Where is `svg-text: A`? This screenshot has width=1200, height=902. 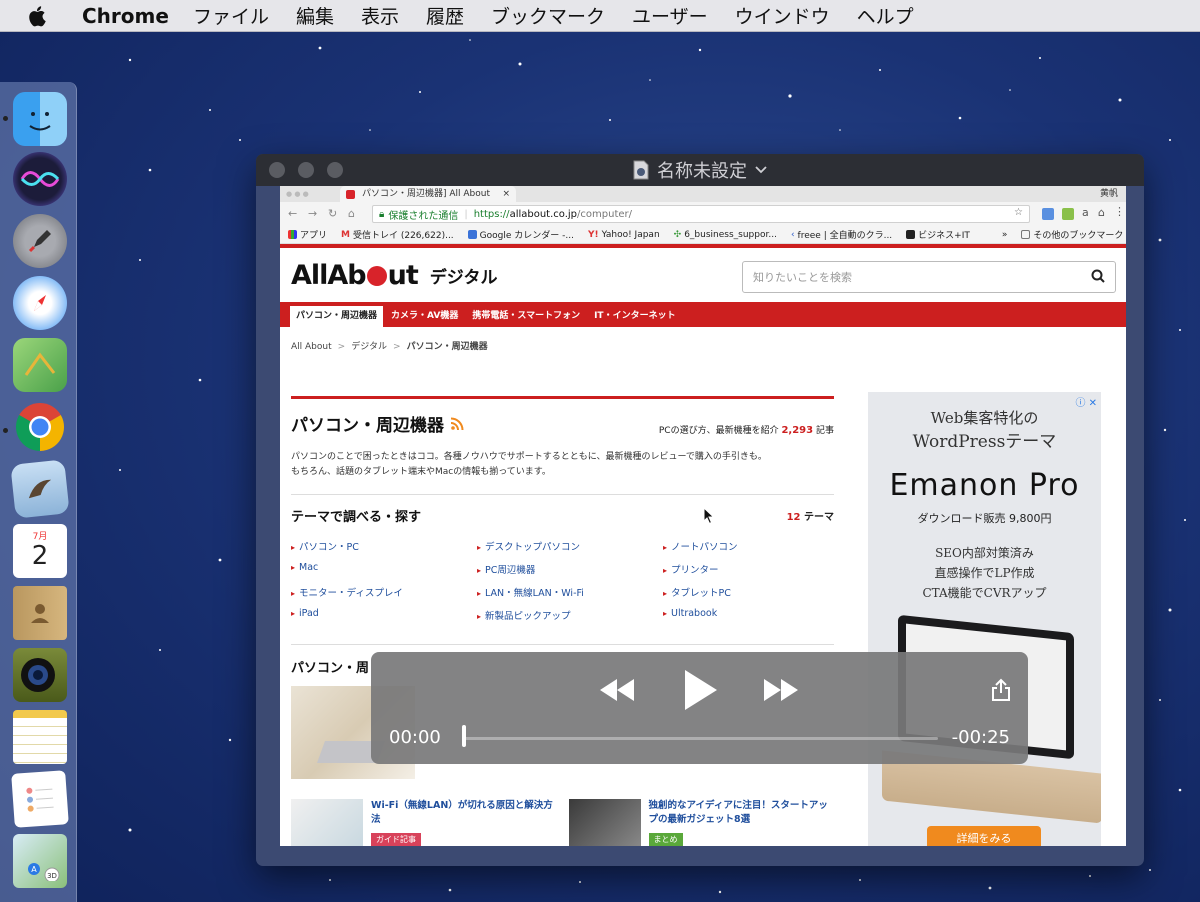 svg-text: A is located at coordinates (34, 869).